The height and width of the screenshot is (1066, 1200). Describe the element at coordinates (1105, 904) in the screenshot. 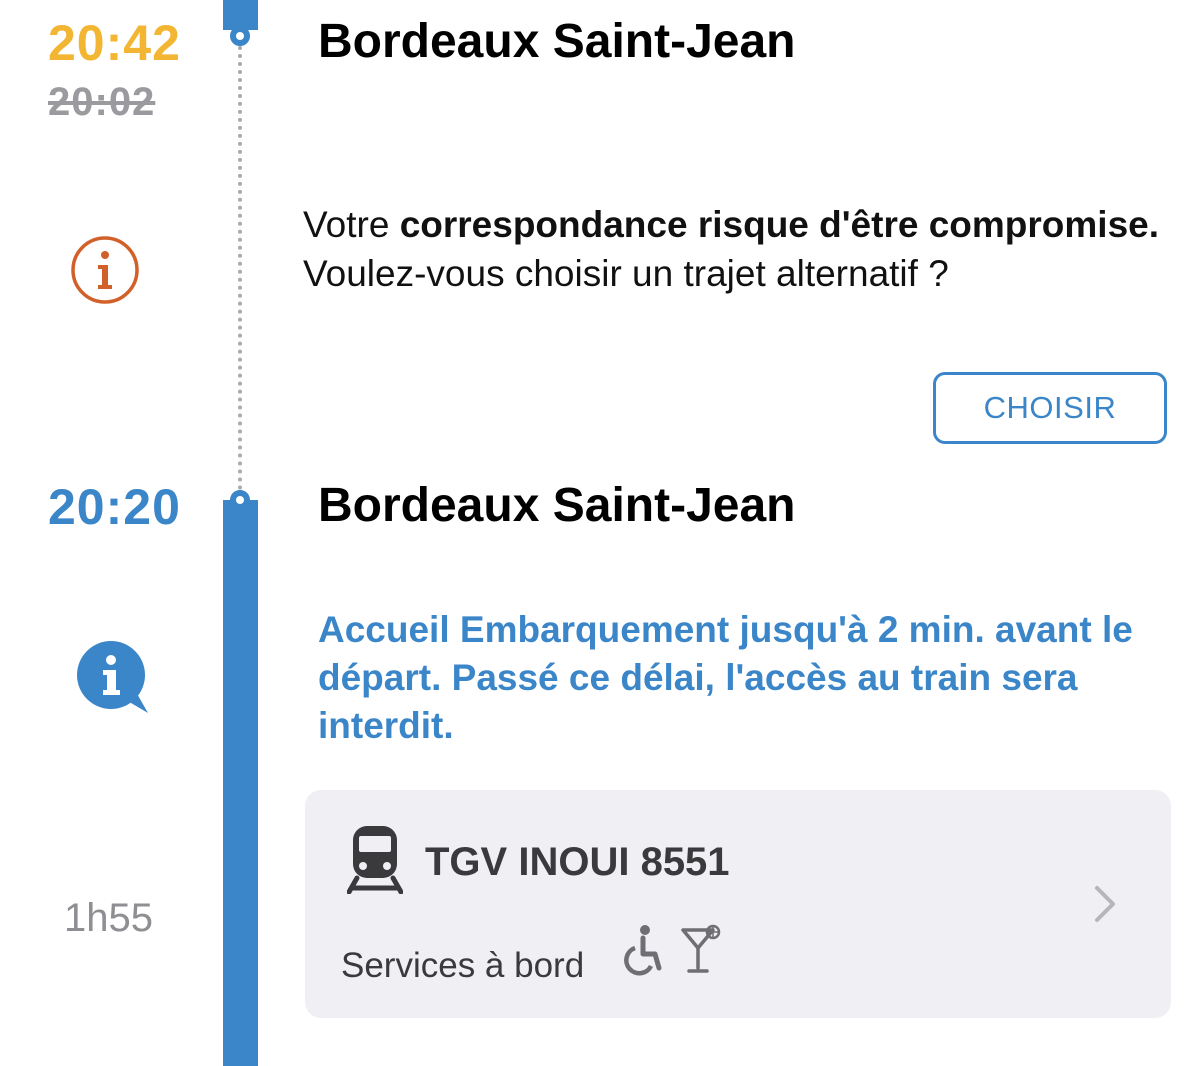

I see `chevron-right-icon` at that location.